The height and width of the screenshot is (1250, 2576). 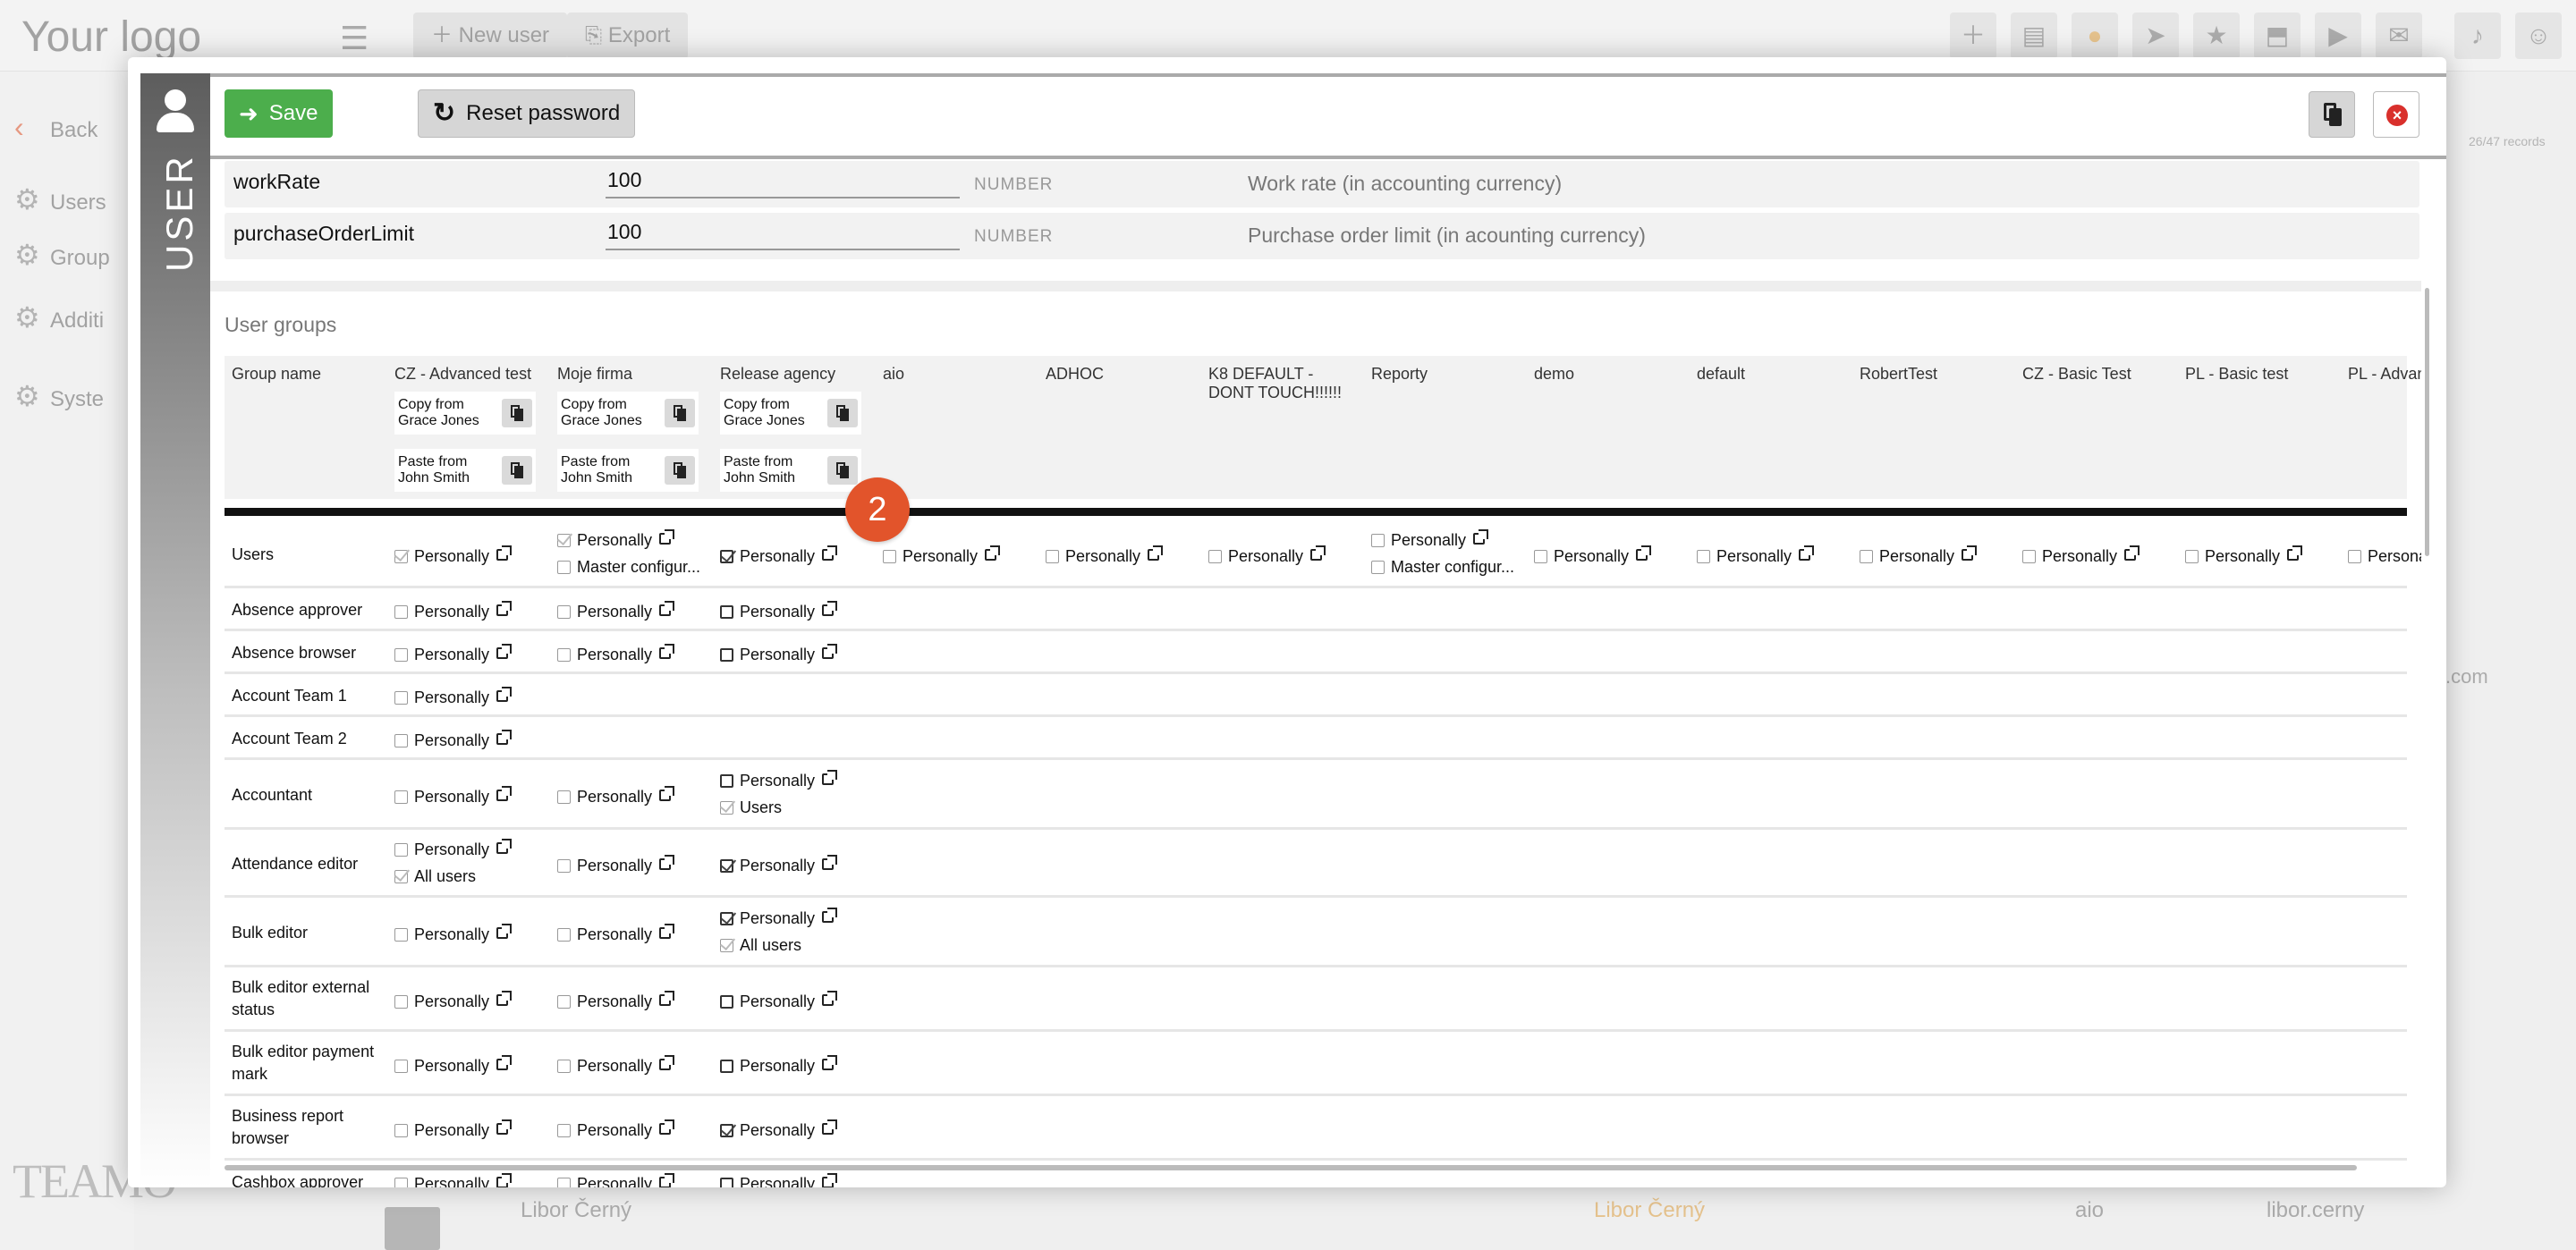 What do you see at coordinates (279, 113) in the screenshot?
I see `save-button: ➜ Save` at bounding box center [279, 113].